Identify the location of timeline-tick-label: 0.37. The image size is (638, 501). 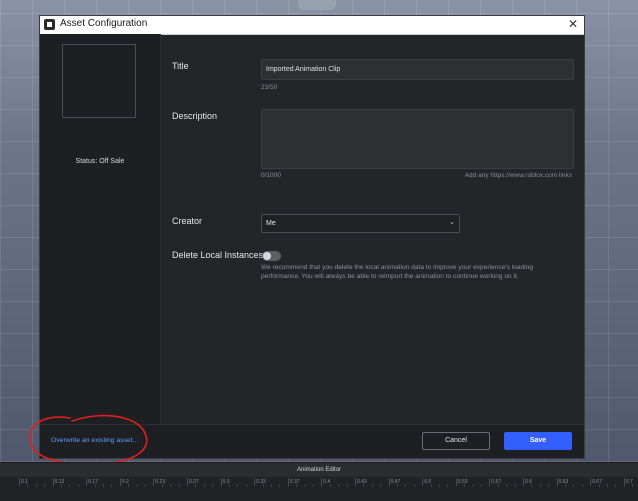
(294, 482).